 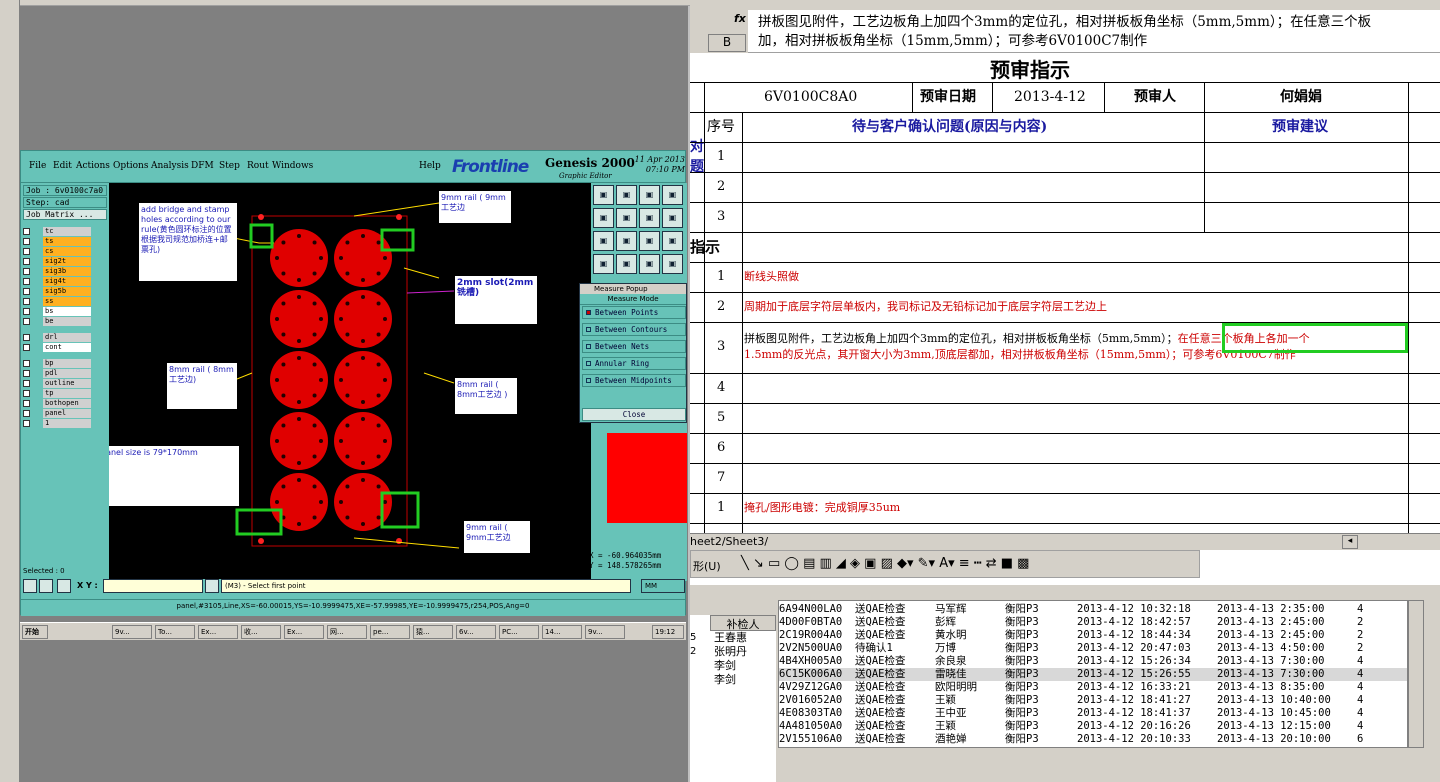 What do you see at coordinates (58, 271) in the screenshot?
I see `layer-row: sig3b` at bounding box center [58, 271].